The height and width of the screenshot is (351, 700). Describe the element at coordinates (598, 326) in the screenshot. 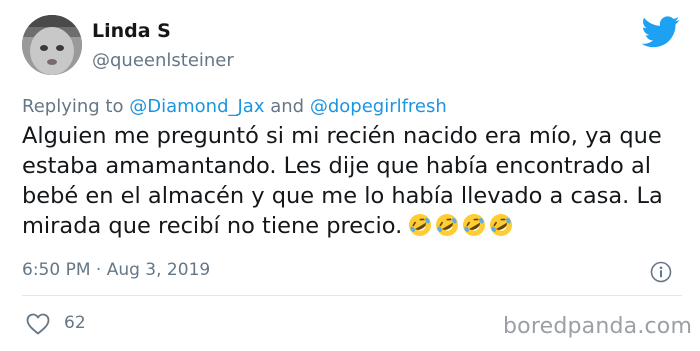

I see `watermark: boredpanda.com` at that location.